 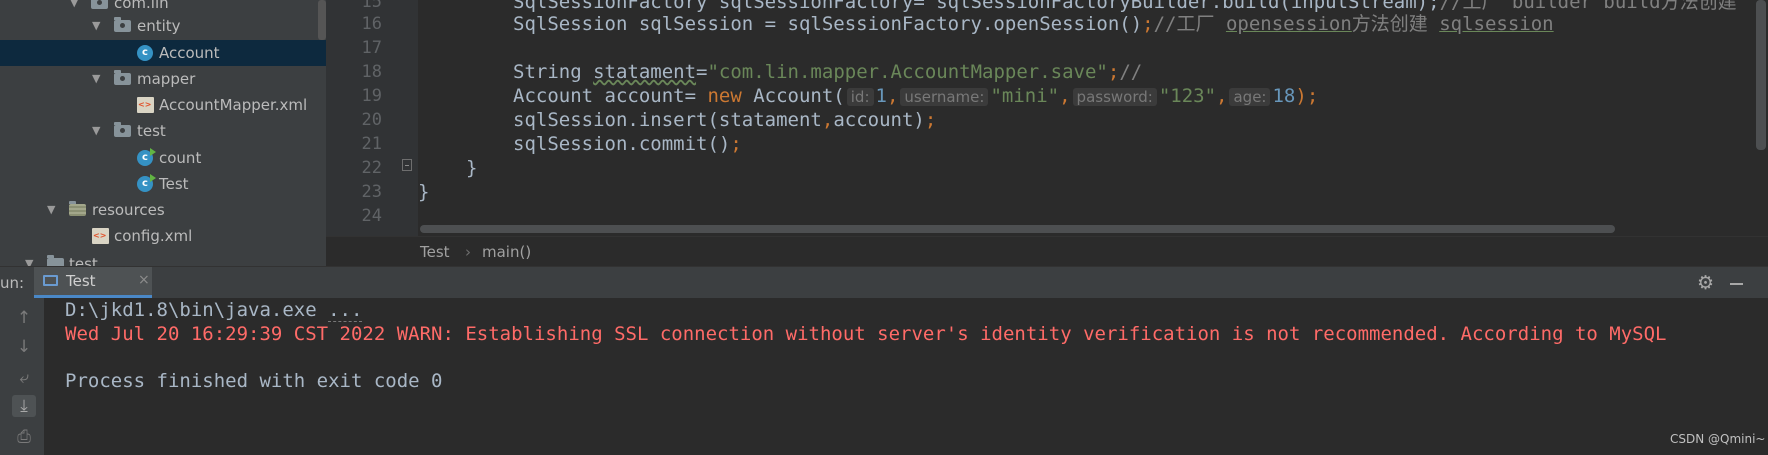 I want to click on line-number: 23, so click(x=371, y=192).